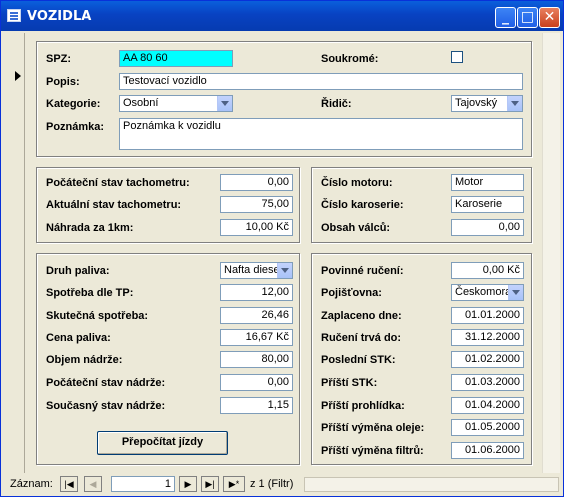 This screenshot has height=497, width=564. Describe the element at coordinates (90, 293) in the screenshot. I see `spotreba-tp-label: Spotřeba dle TP:` at that location.